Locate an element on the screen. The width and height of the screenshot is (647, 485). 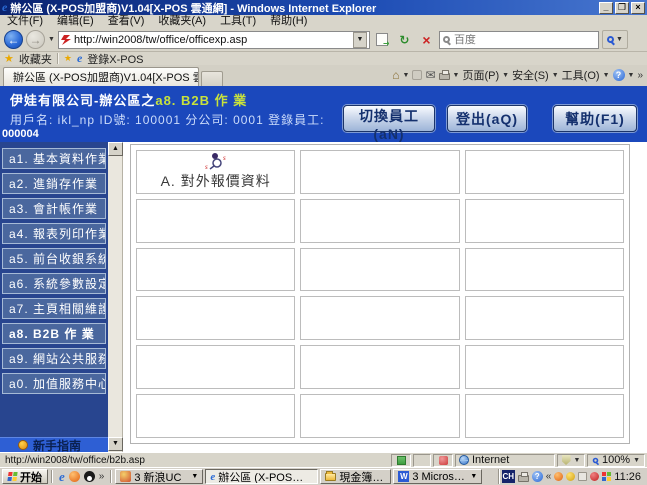
help-button: 幫助(F1) is located at coordinates (595, 118).